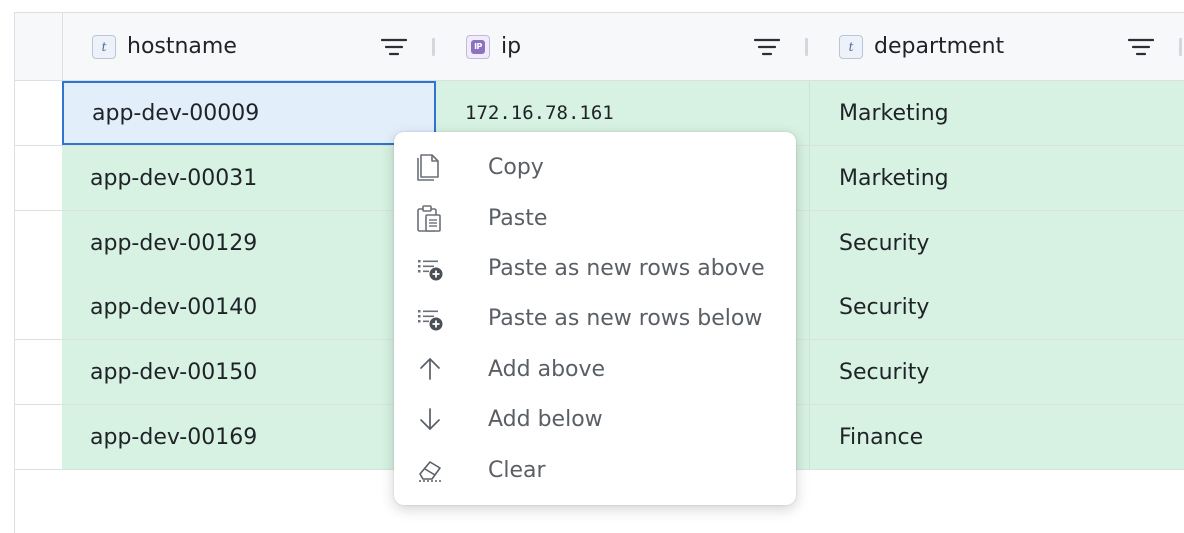  I want to click on ip-type-label: IP, so click(478, 46).